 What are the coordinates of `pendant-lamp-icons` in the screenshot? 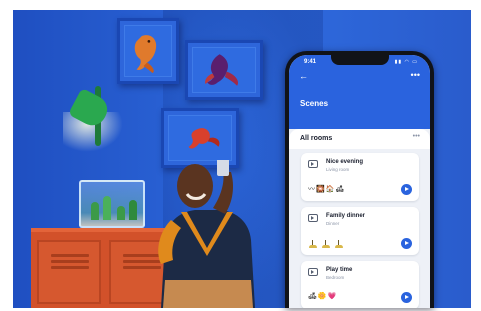 It's located at (326, 244).